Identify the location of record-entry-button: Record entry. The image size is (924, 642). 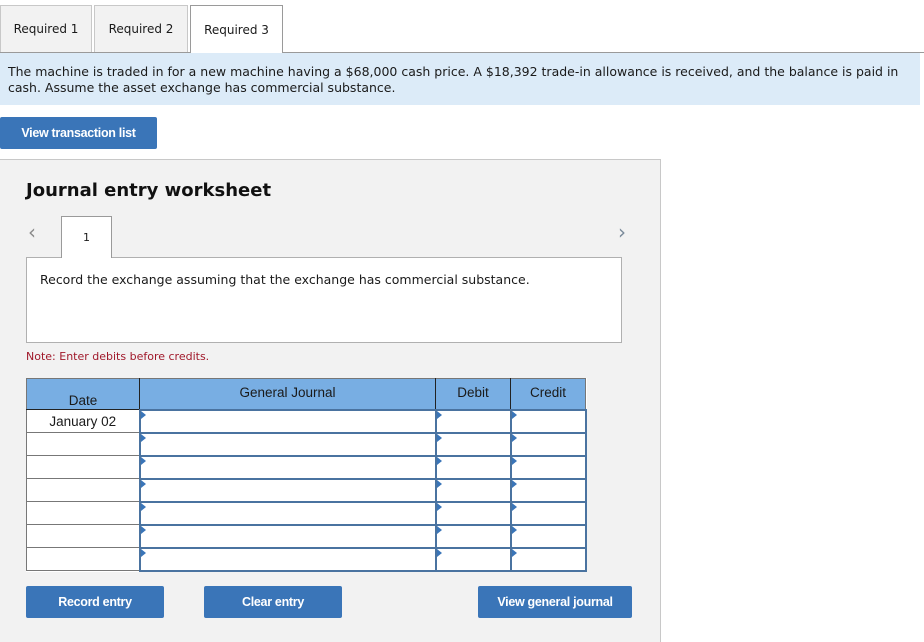
(95, 602).